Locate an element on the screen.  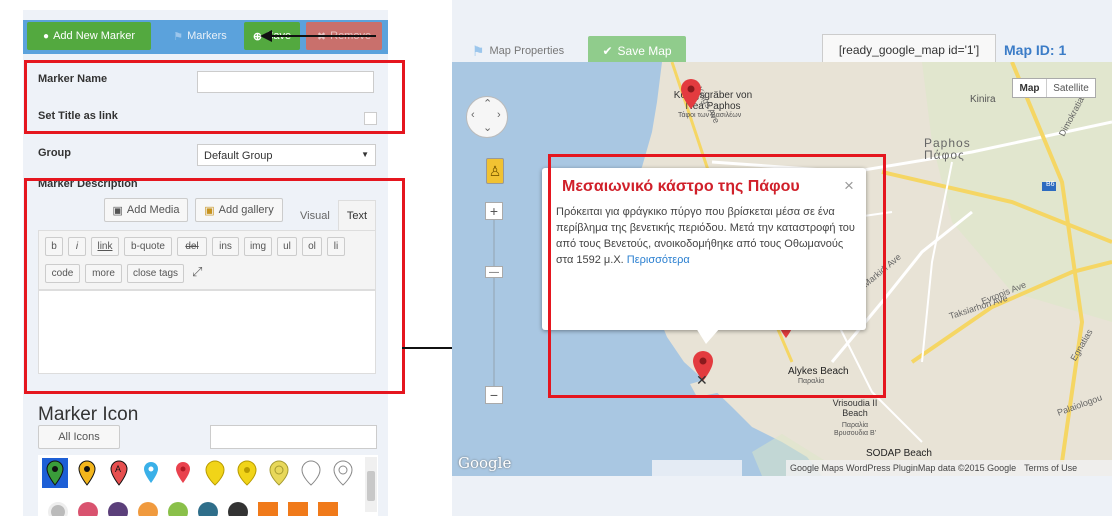
map-type-satellite-button: Satellite is located at coordinates (1071, 88).